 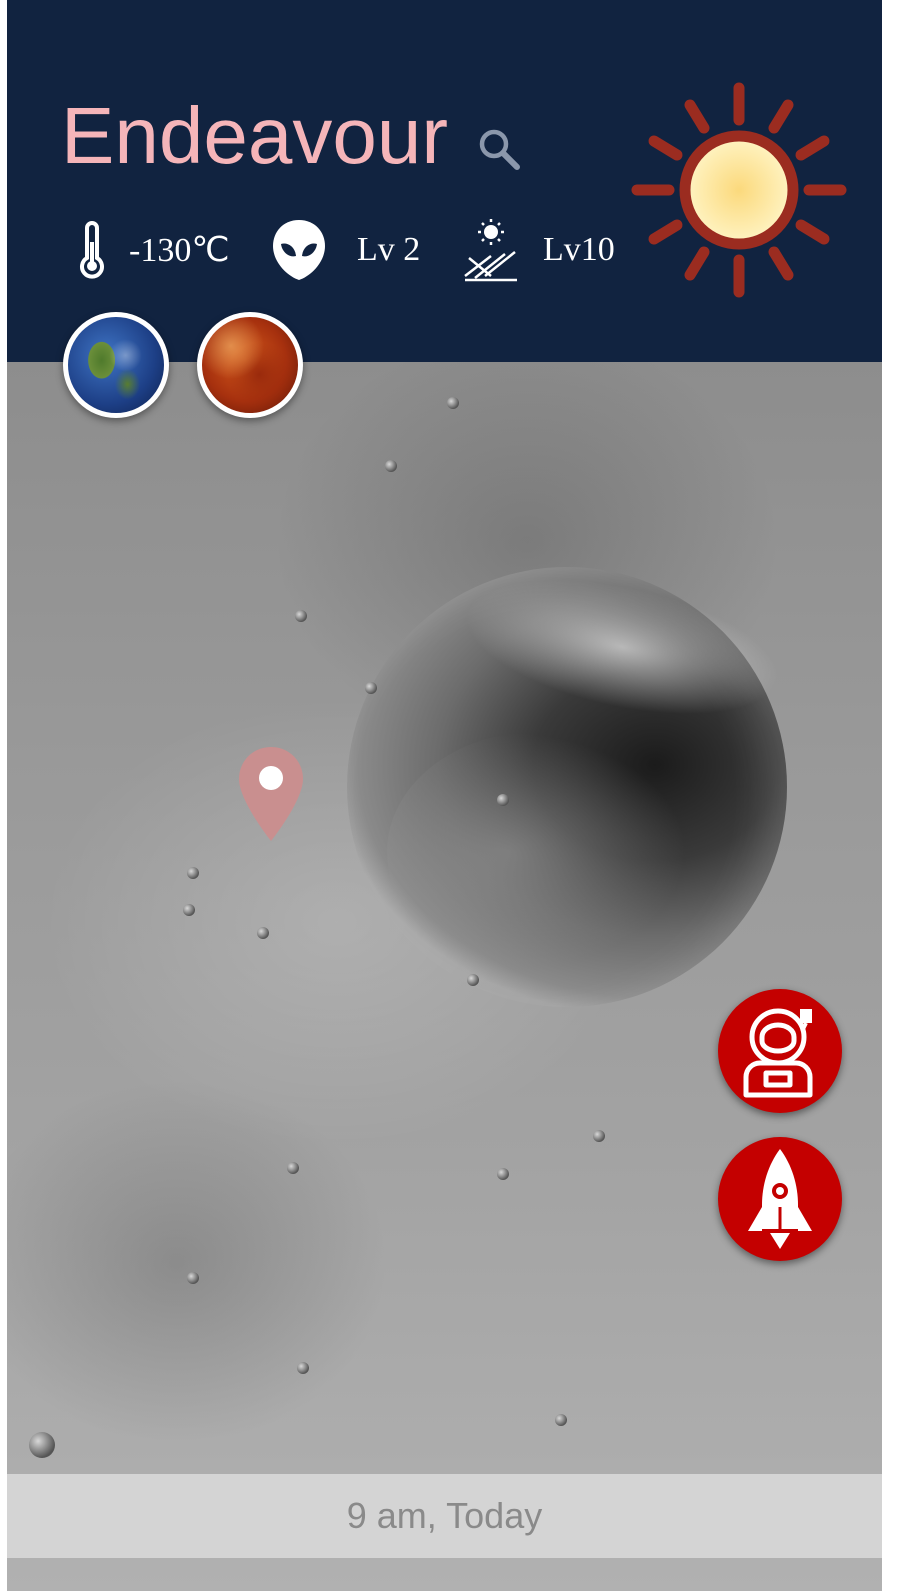 I want to click on mars-button, so click(x=250, y=365).